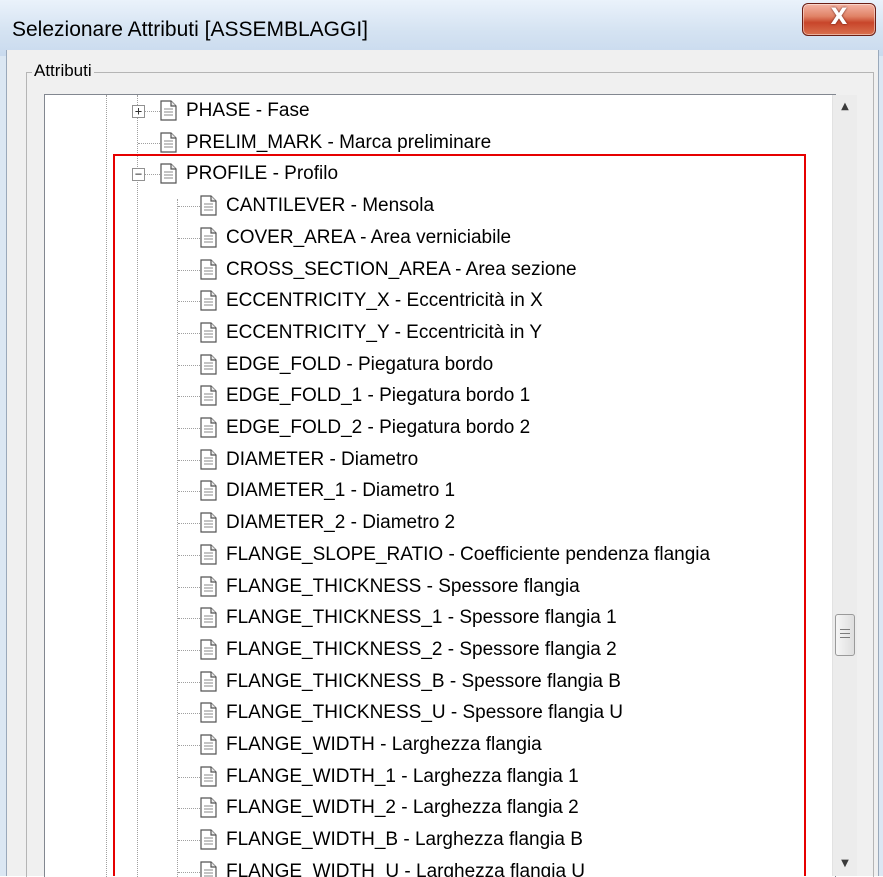 The height and width of the screenshot is (877, 883). What do you see at coordinates (506, 365) in the screenshot?
I see `tree-item: EDGE_FOLD - Piegatura bordo` at bounding box center [506, 365].